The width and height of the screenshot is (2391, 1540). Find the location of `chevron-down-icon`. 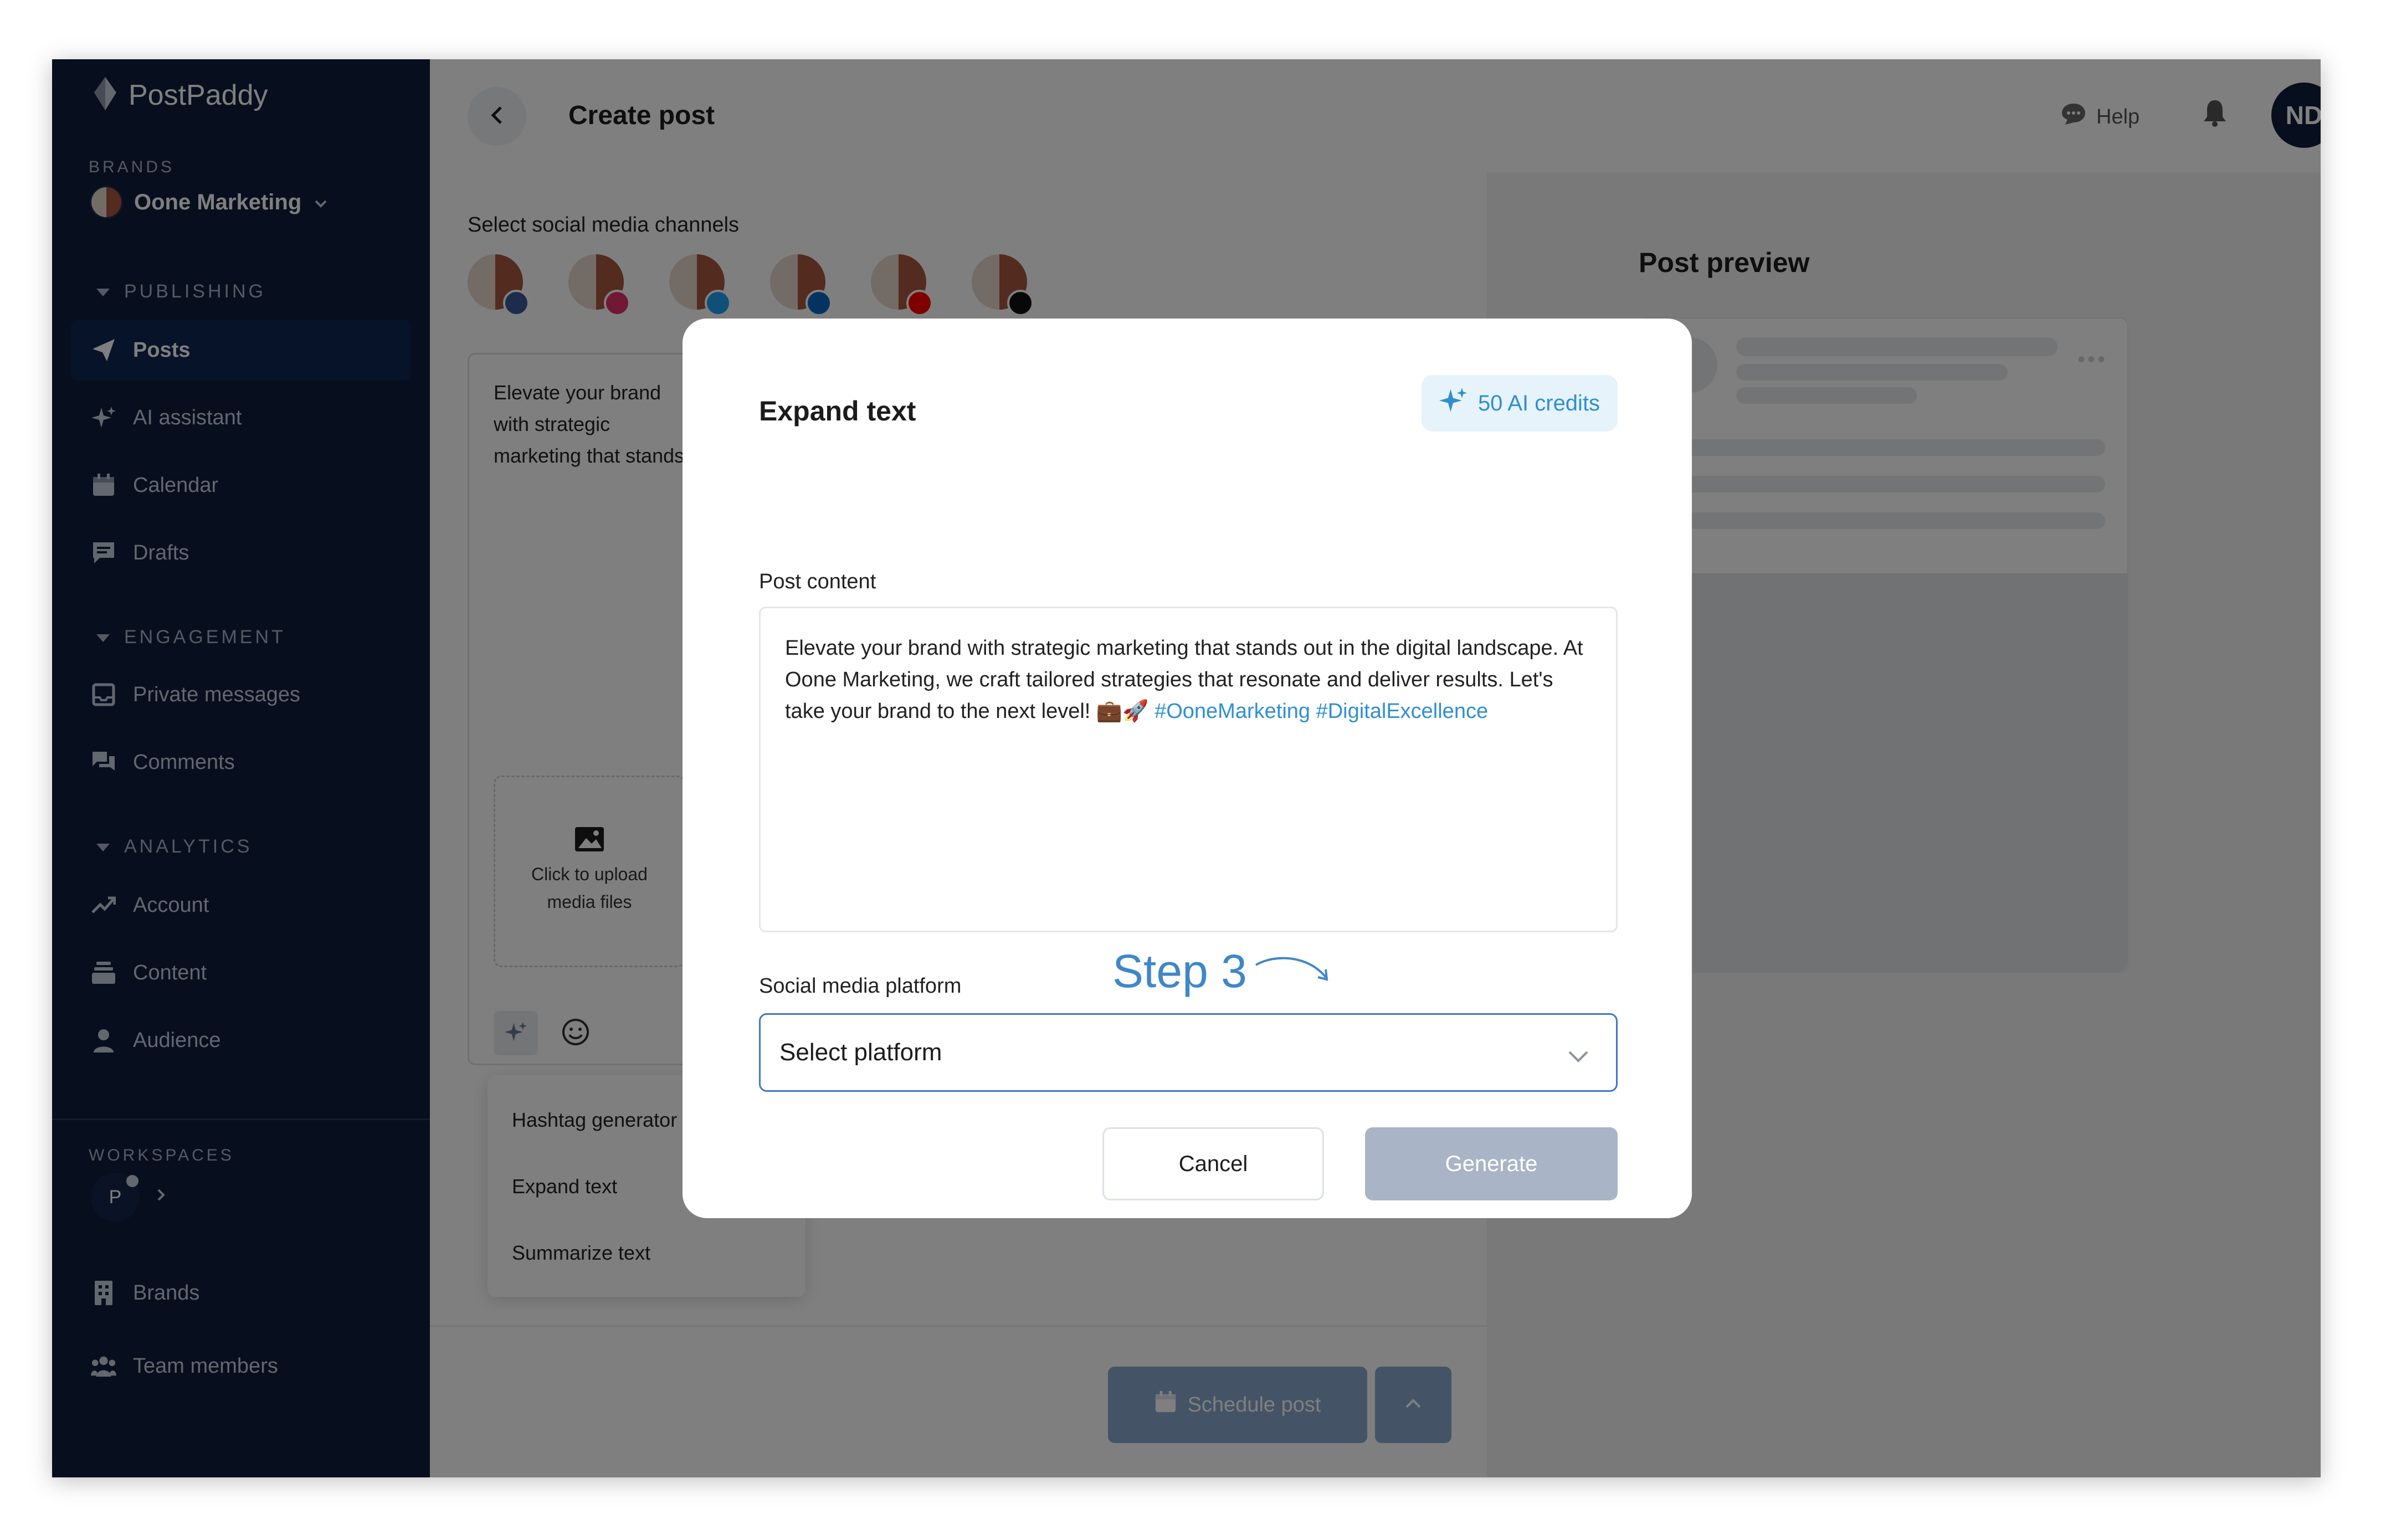

chevron-down-icon is located at coordinates (1578, 1056).